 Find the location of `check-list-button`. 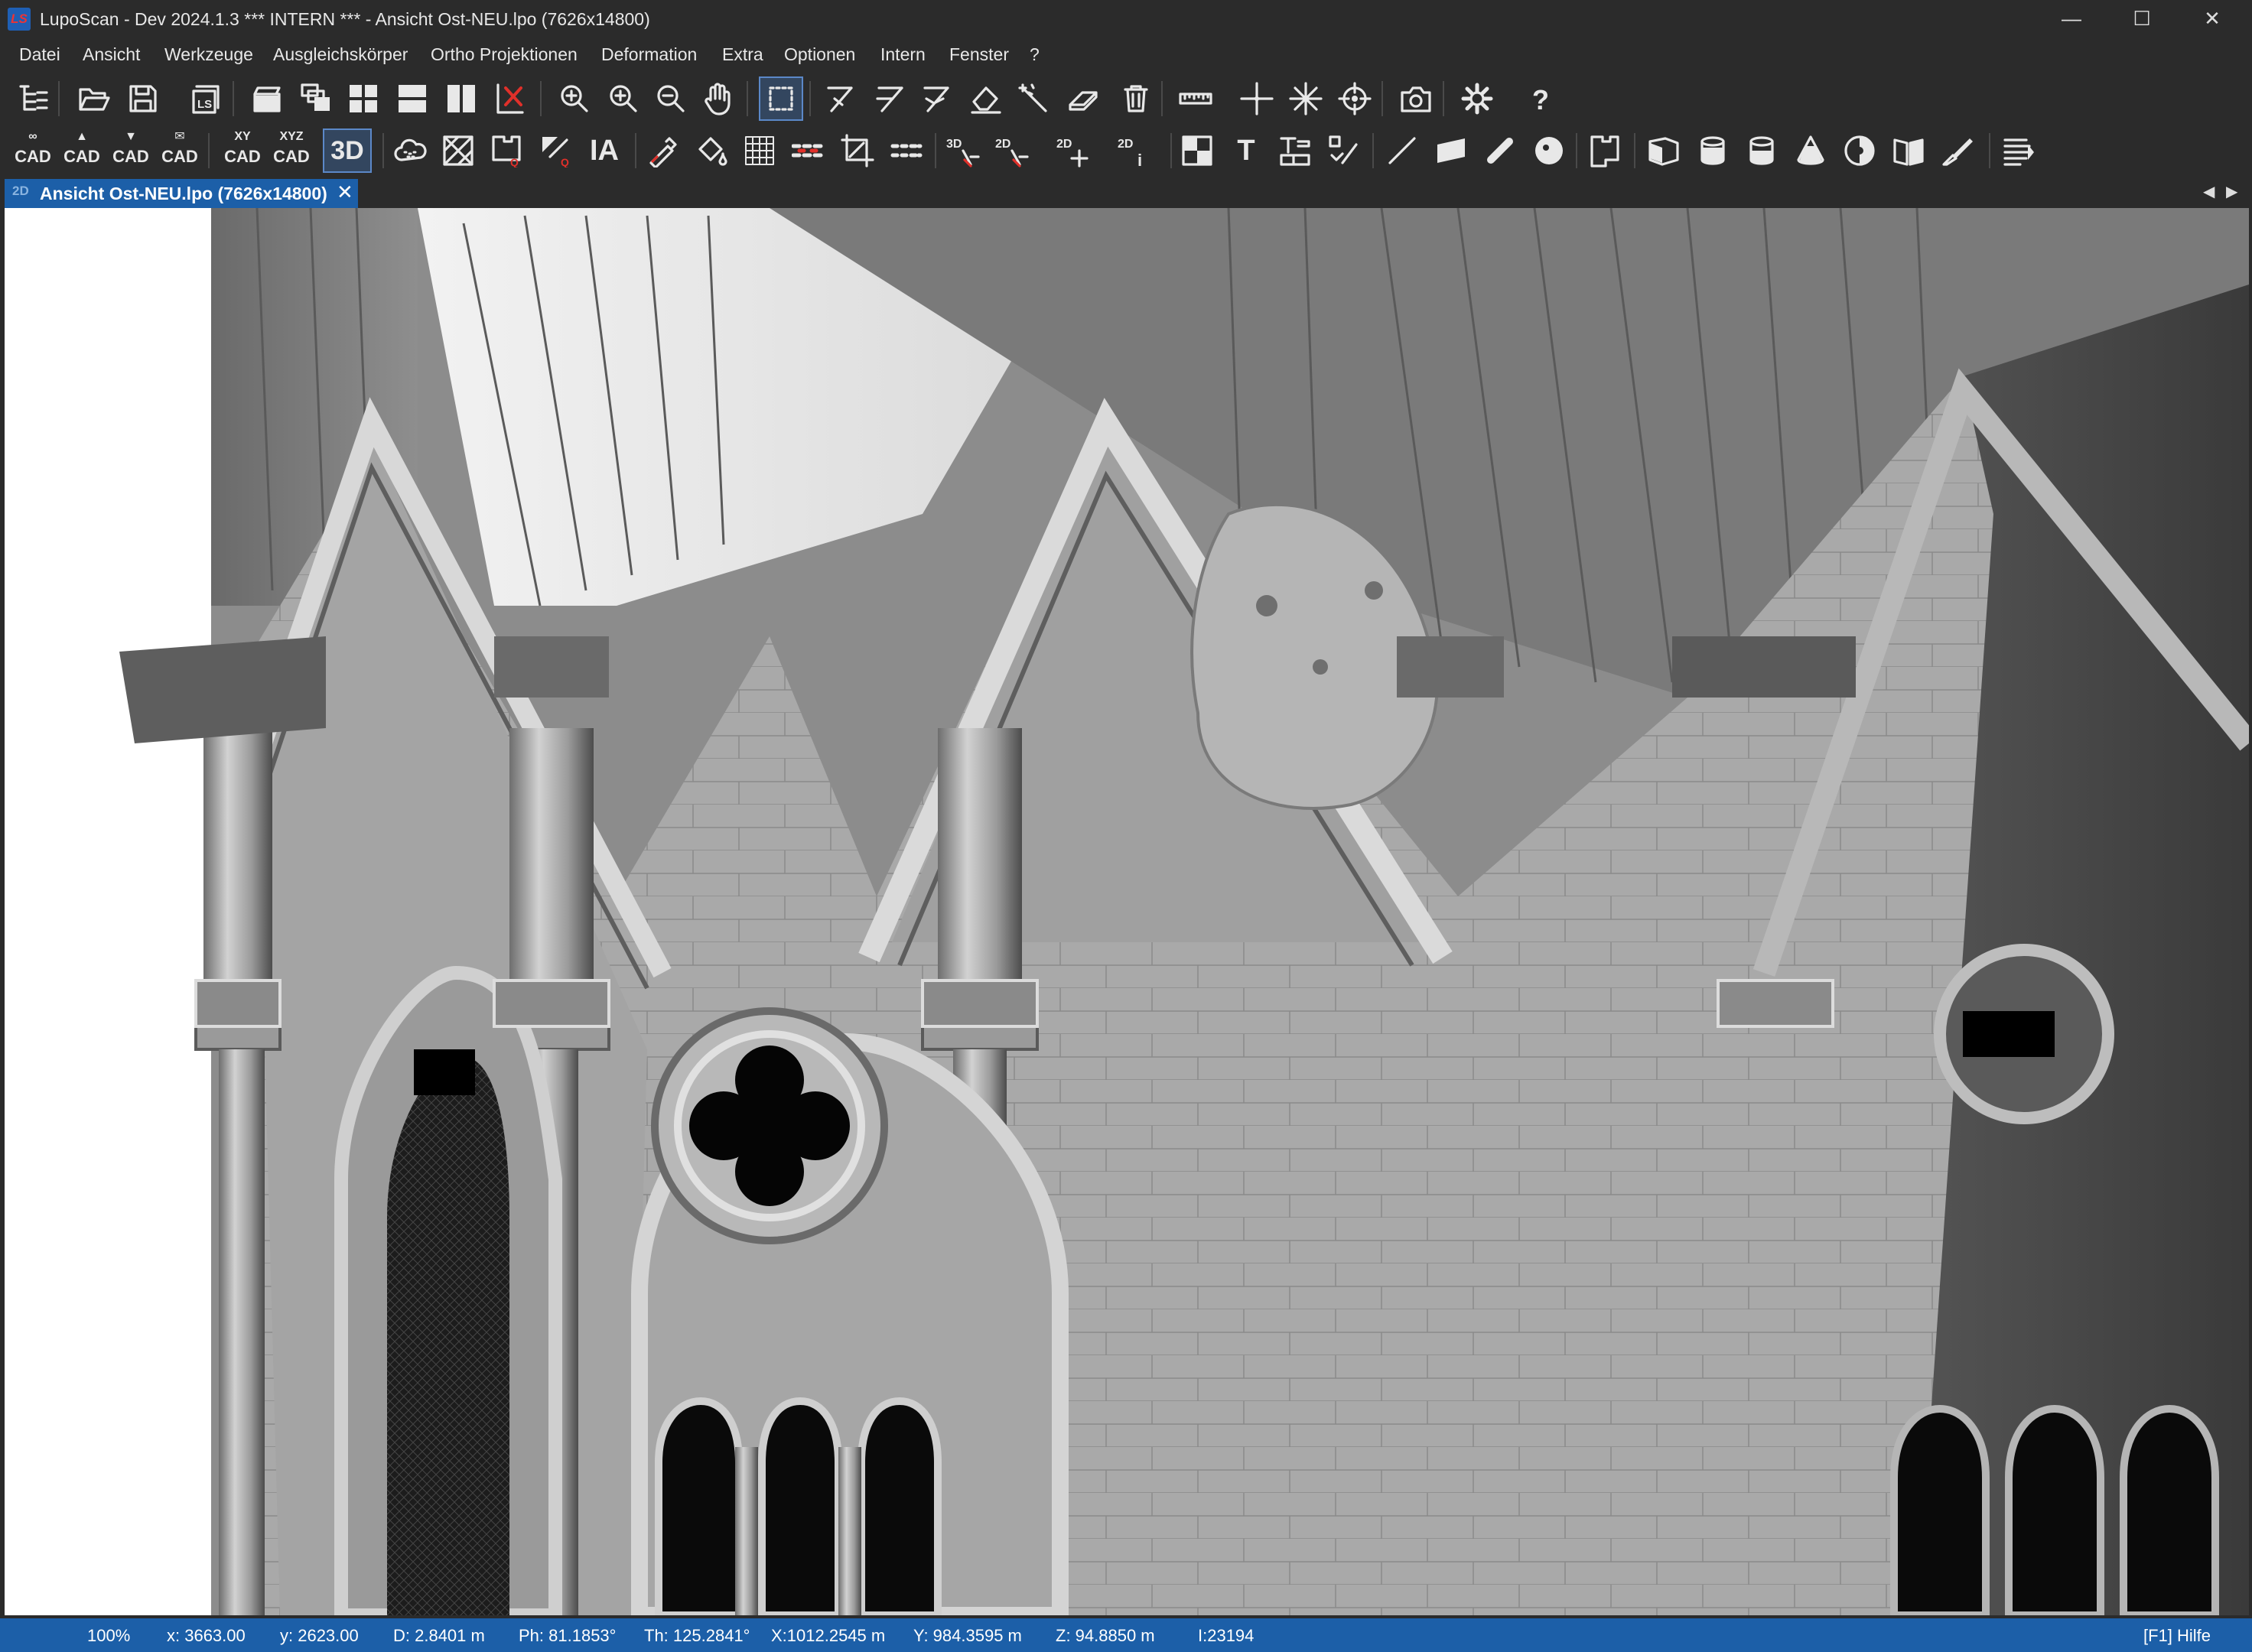

check-list-button is located at coordinates (1344, 151).